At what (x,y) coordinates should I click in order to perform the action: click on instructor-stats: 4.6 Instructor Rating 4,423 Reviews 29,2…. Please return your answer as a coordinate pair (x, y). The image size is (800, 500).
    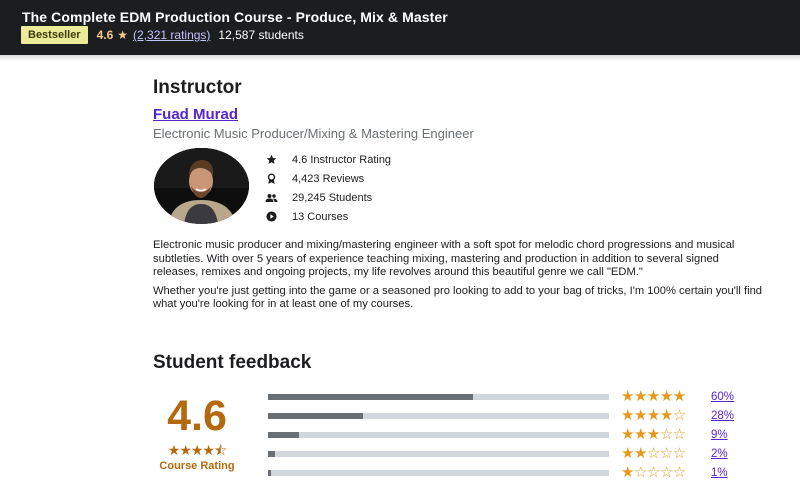
    Looking at the image, I should click on (327, 188).